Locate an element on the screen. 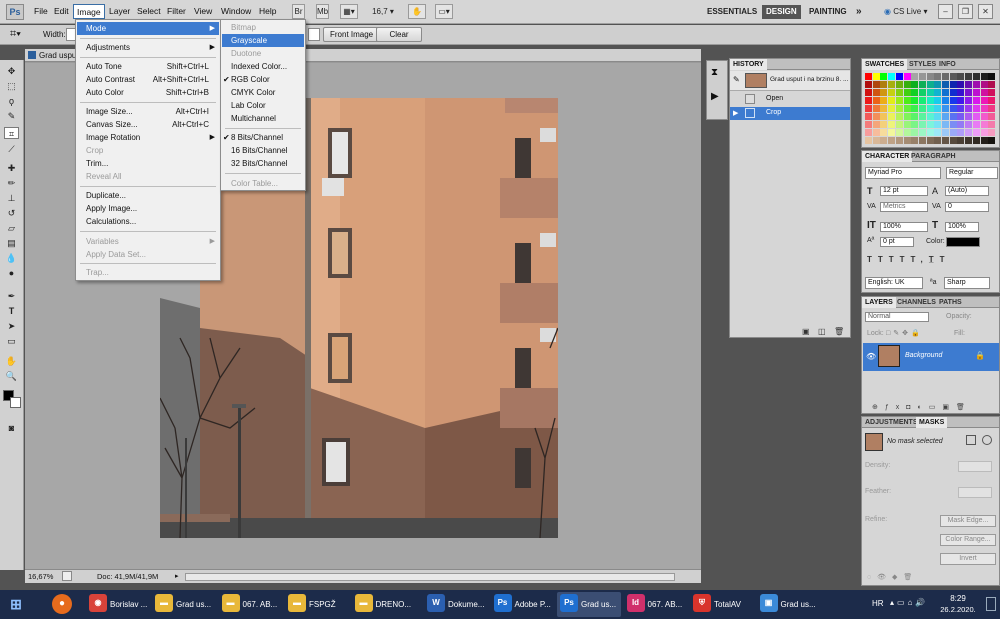  menu-item-image-rotation: Image Rotation ▶ is located at coordinates (148, 137).